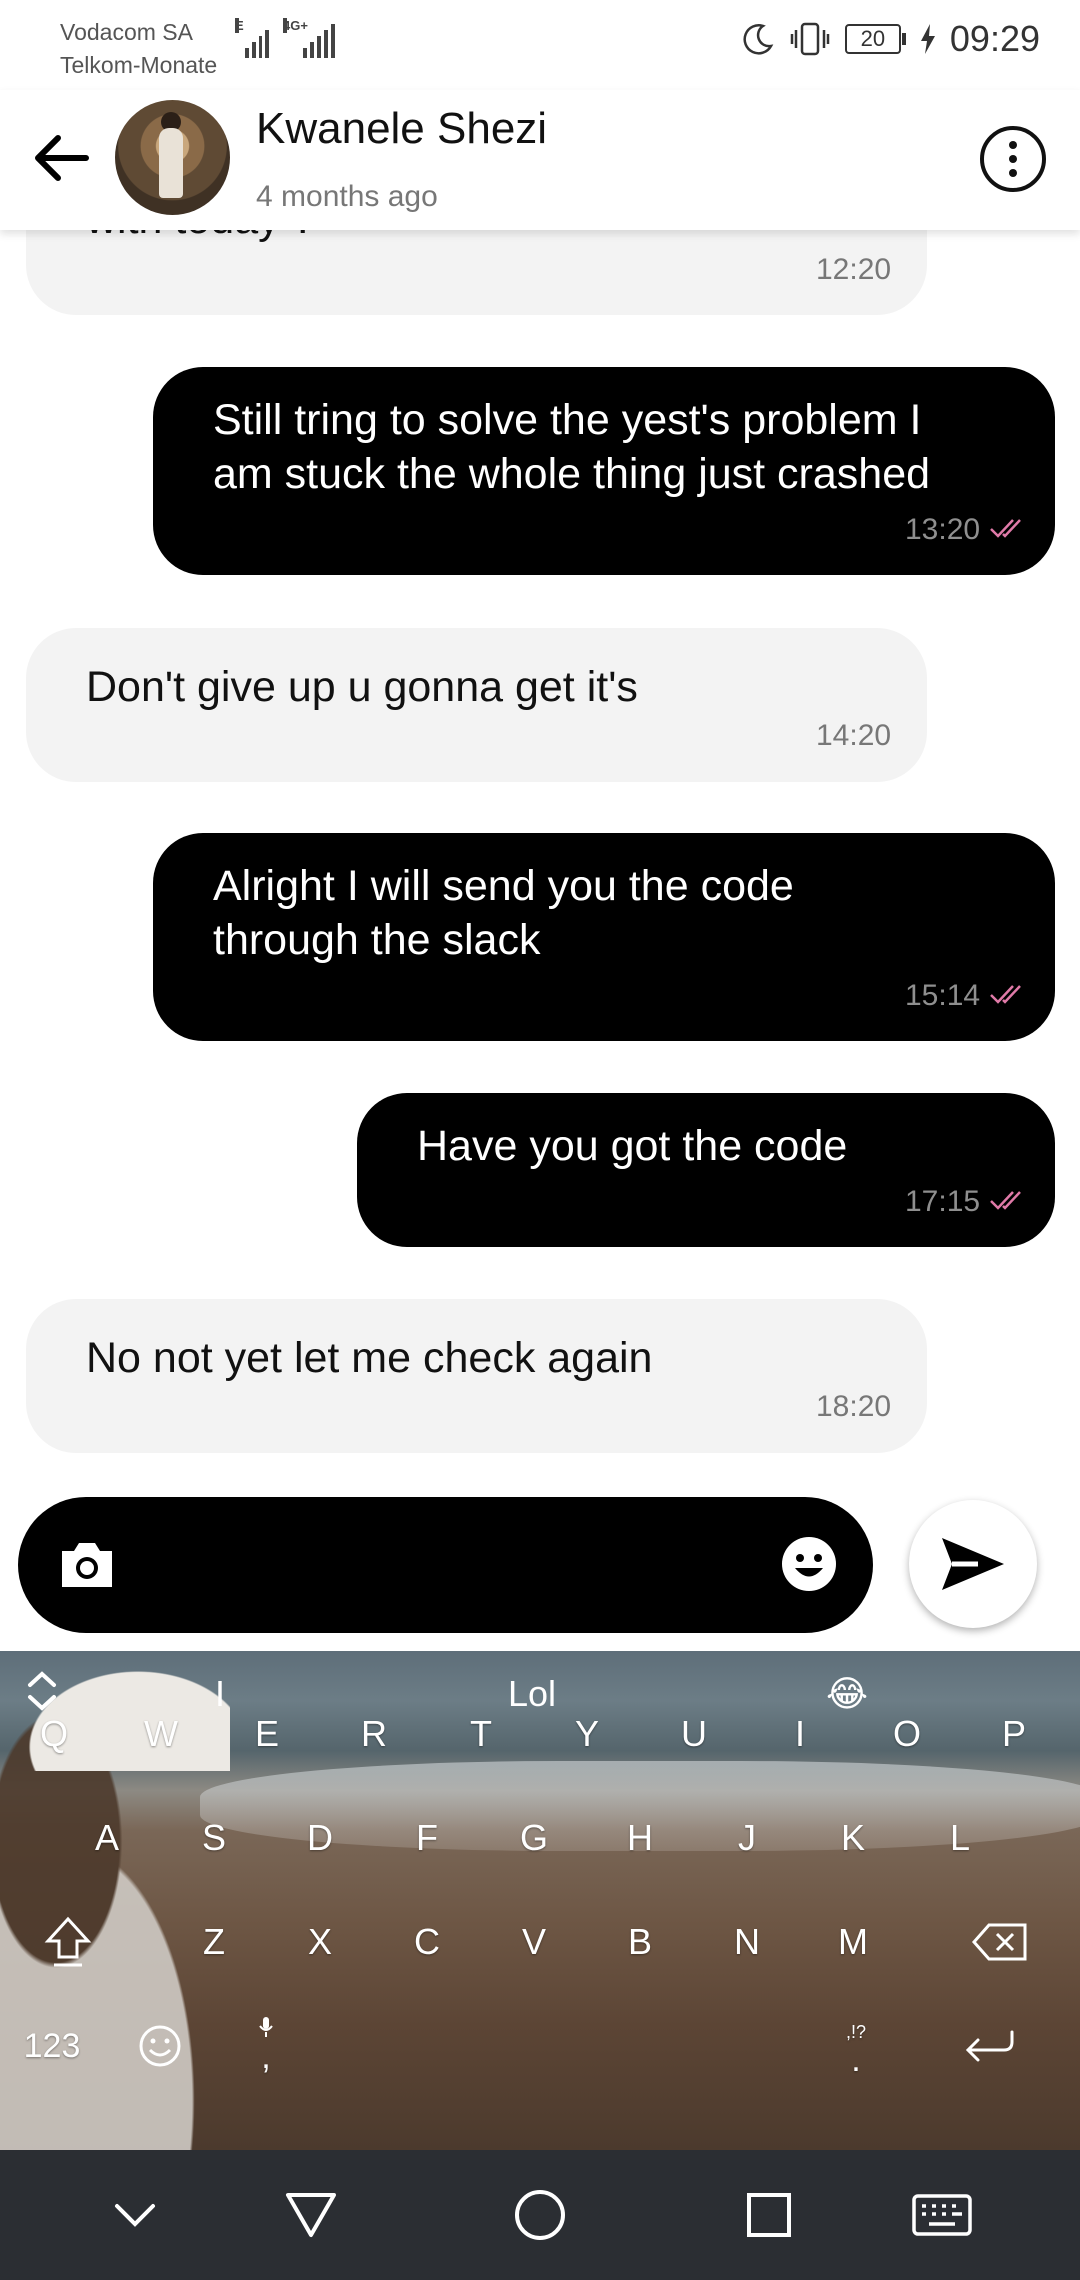 Image resolution: width=1080 pixels, height=2280 pixels. What do you see at coordinates (267, 1734) in the screenshot?
I see `key-e: E` at bounding box center [267, 1734].